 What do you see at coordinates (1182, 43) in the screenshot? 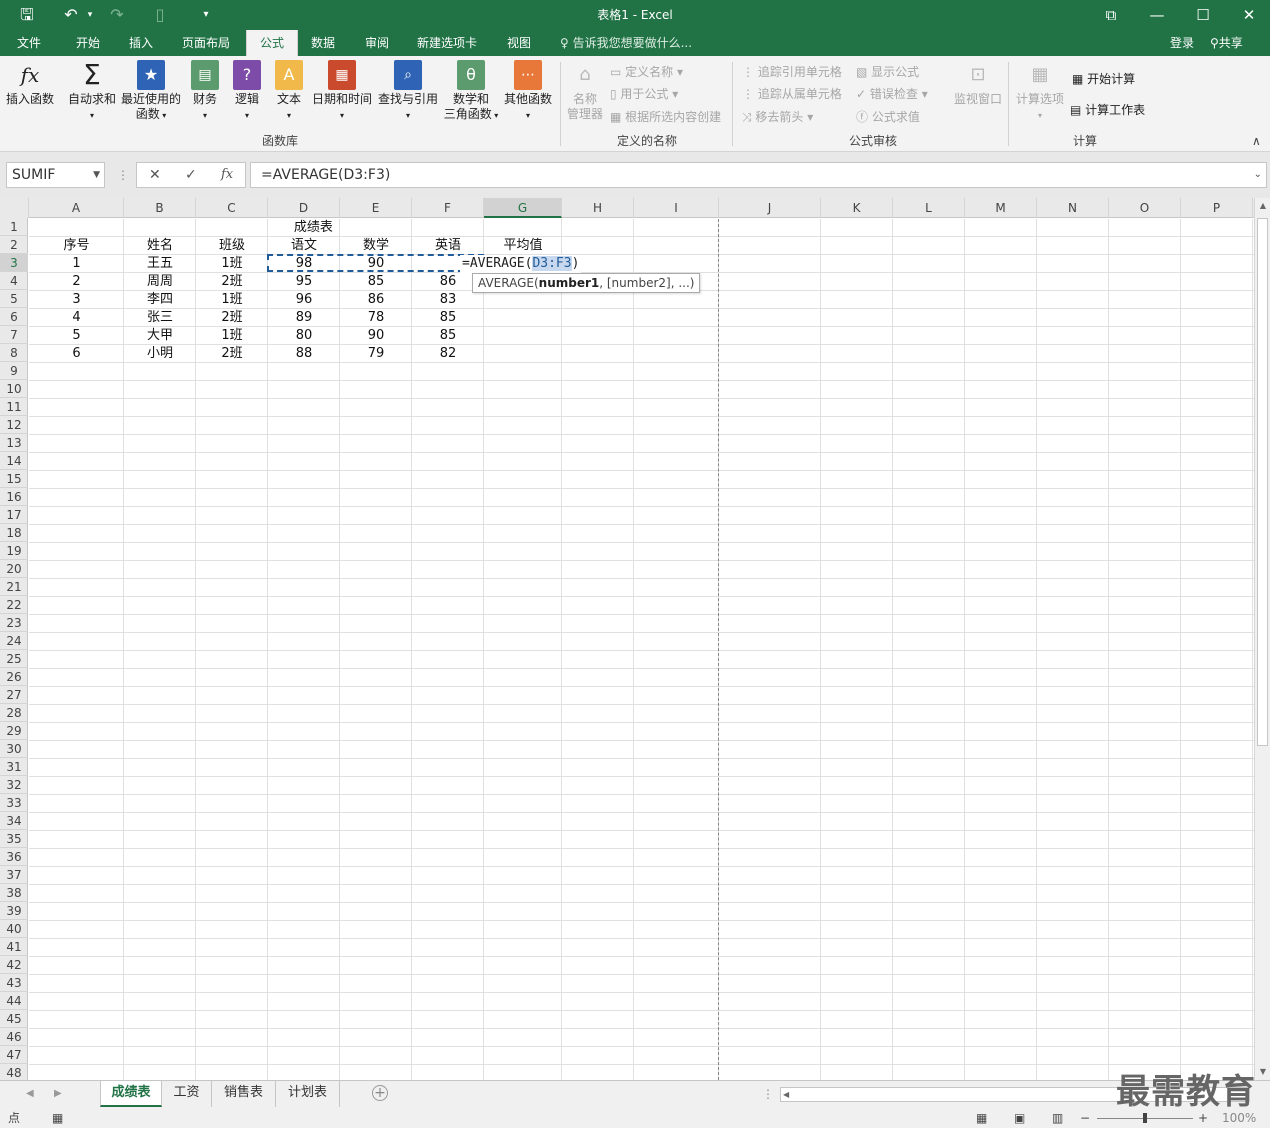
I see `login-link: 登录` at bounding box center [1182, 43].